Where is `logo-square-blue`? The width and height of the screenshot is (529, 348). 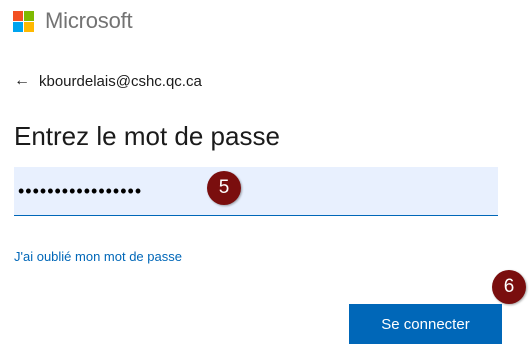
logo-square-blue is located at coordinates (18, 26).